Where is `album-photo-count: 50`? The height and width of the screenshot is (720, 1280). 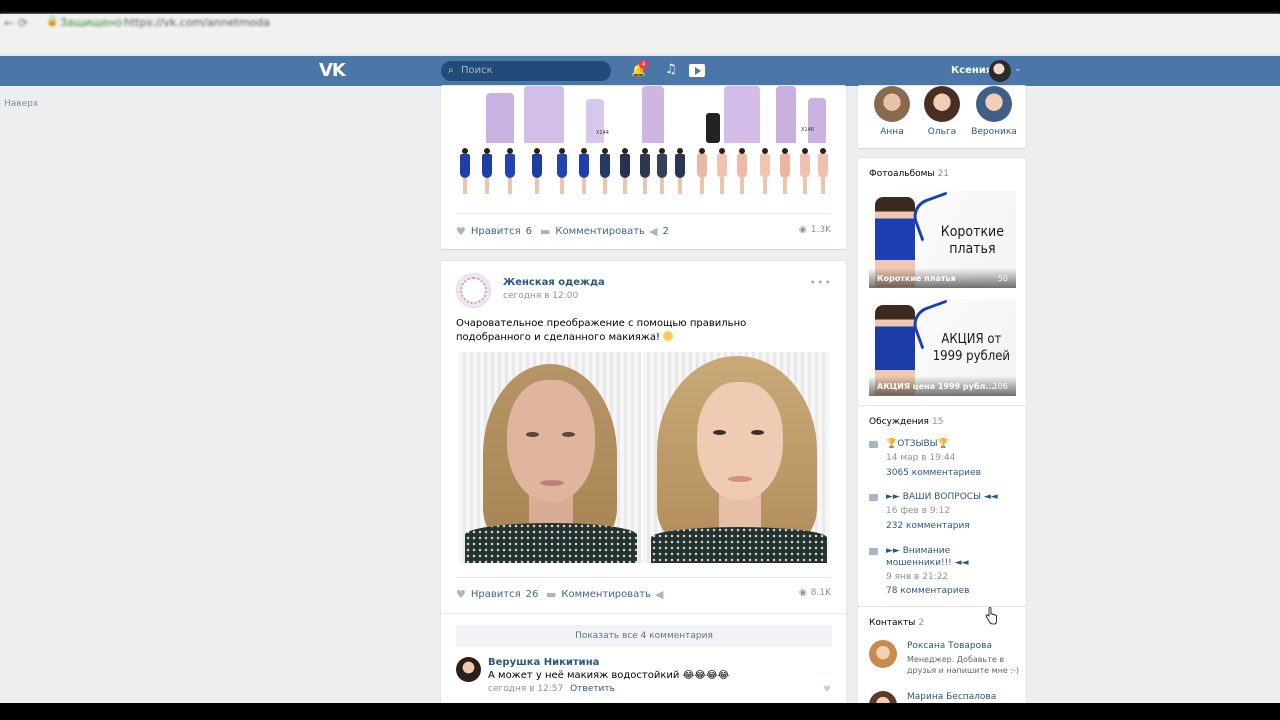
album-photo-count: 50 is located at coordinates (1002, 278).